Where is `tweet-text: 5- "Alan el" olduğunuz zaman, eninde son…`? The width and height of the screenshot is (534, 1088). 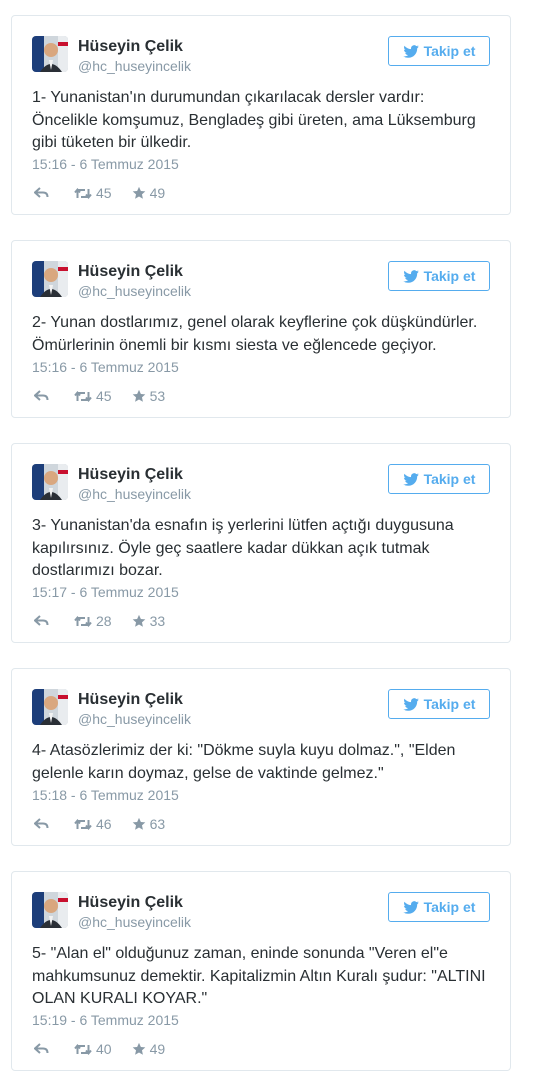
tweet-text: 5- "Alan el" olduğunuz zaman, eninde son… is located at coordinates (259, 976).